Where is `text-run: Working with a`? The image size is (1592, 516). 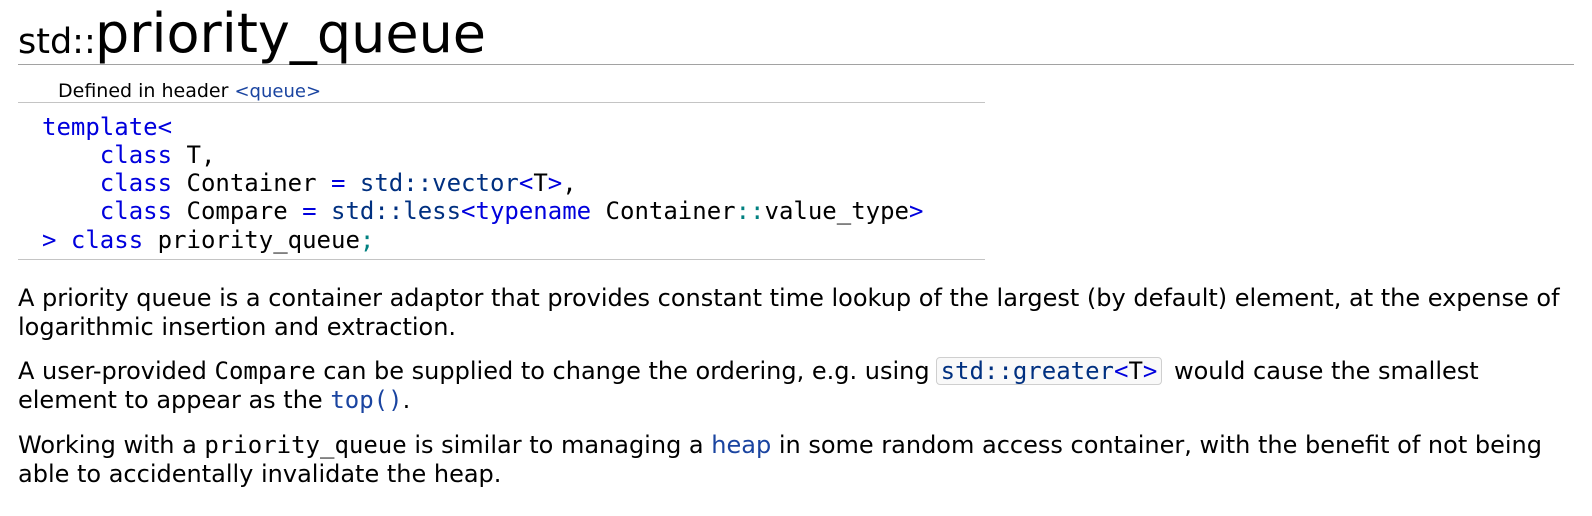
text-run: Working with a is located at coordinates (111, 445).